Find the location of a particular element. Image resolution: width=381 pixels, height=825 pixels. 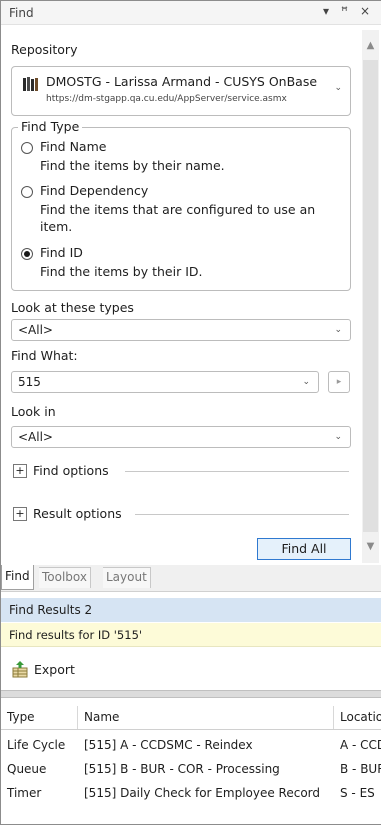

find-dependency-title: Find Dependency is located at coordinates (94, 190).